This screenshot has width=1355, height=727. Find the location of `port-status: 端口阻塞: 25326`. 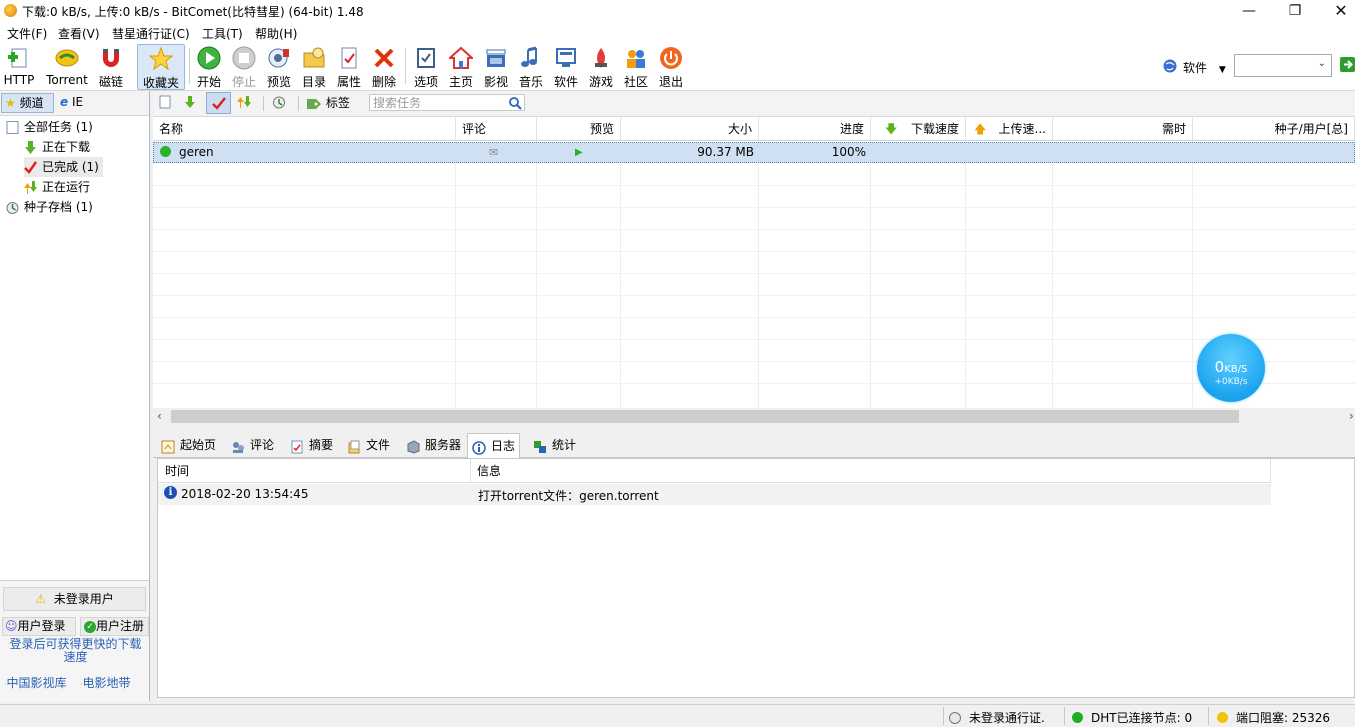

port-status: 端口阻塞: 25326 is located at coordinates (1273, 717).